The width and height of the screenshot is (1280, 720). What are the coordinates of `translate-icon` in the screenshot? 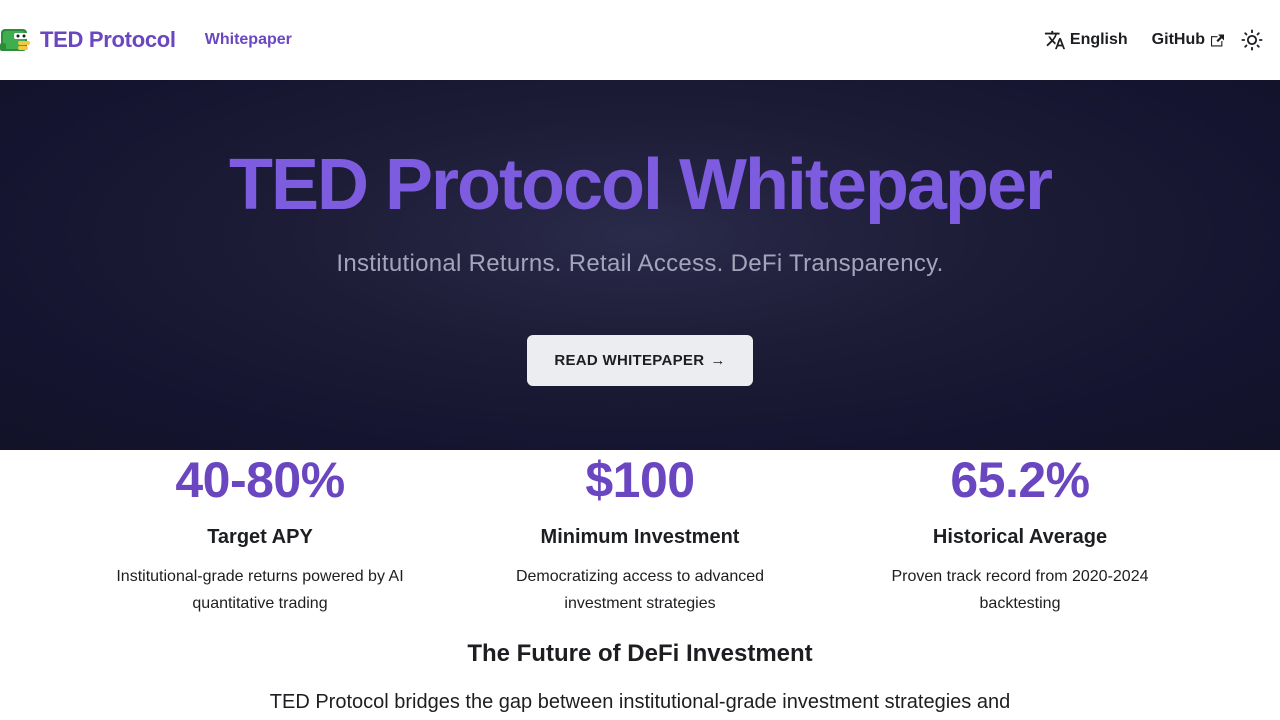 It's located at (1054, 40).